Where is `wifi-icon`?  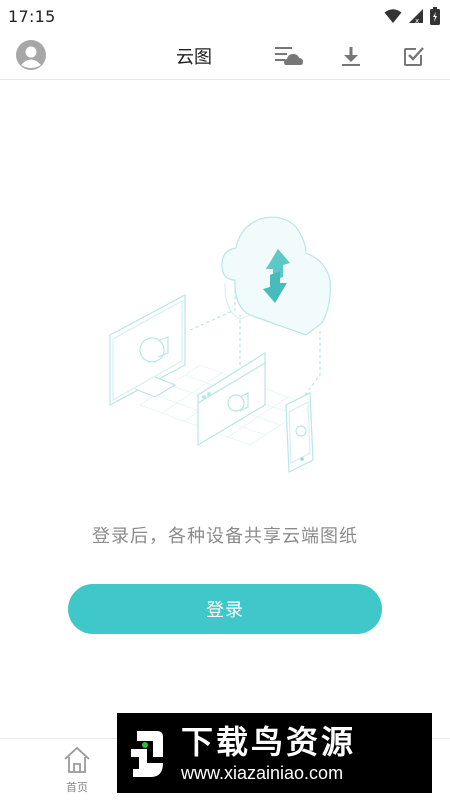
wifi-icon is located at coordinates (393, 16).